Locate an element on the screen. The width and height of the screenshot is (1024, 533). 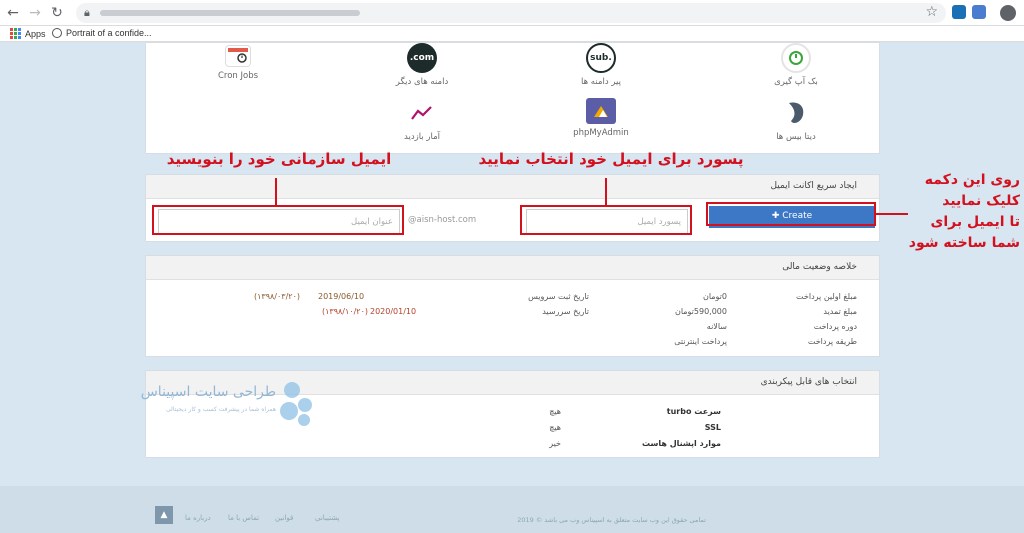
annotation-email: ایمیل سازمانی خود را بنویسید is located at coordinates (279, 159).